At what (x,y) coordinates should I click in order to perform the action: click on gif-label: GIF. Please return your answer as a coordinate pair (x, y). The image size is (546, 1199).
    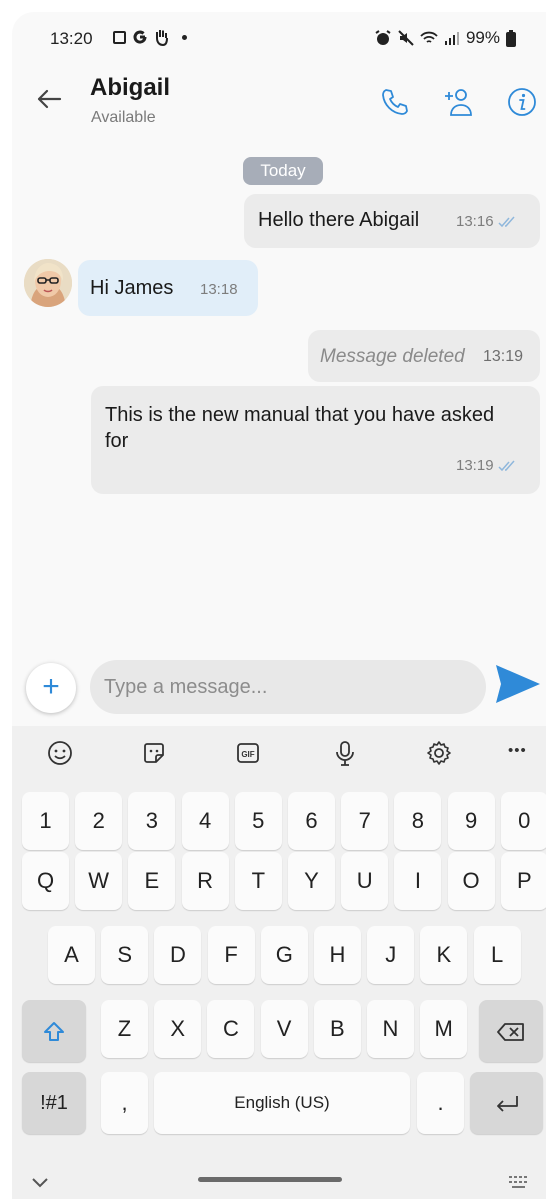
    Looking at the image, I should click on (247, 754).